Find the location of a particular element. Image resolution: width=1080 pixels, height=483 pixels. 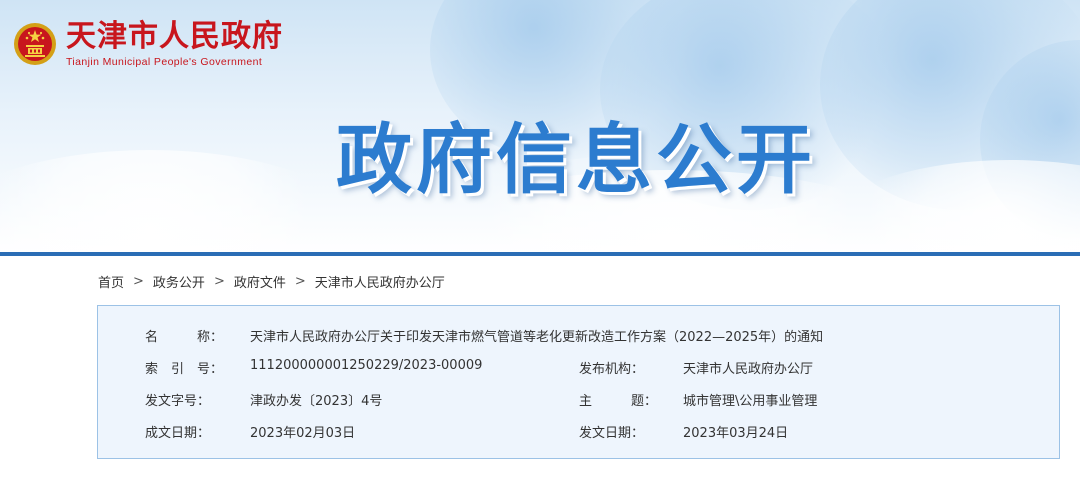

created-date-value: 2023年02月03日 is located at coordinates (303, 433).